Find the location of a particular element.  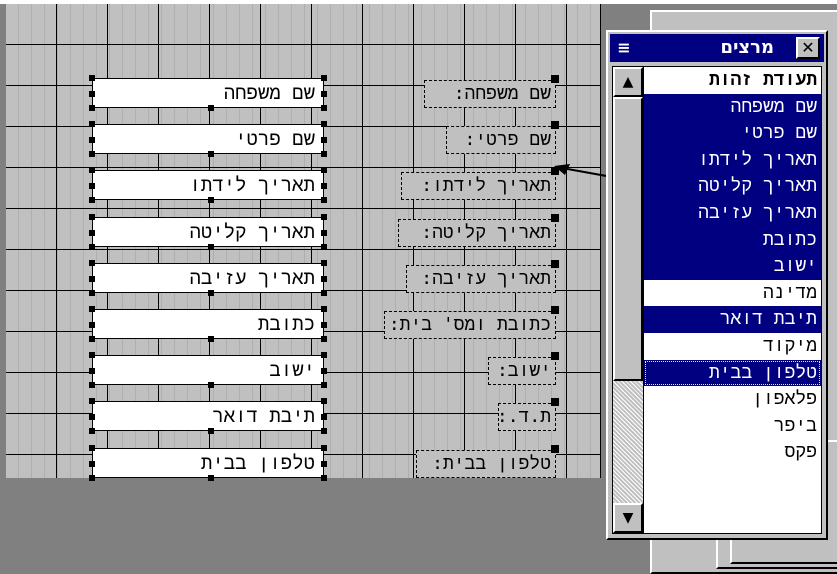

form-label: שם פרטי: is located at coordinates (502, 138).